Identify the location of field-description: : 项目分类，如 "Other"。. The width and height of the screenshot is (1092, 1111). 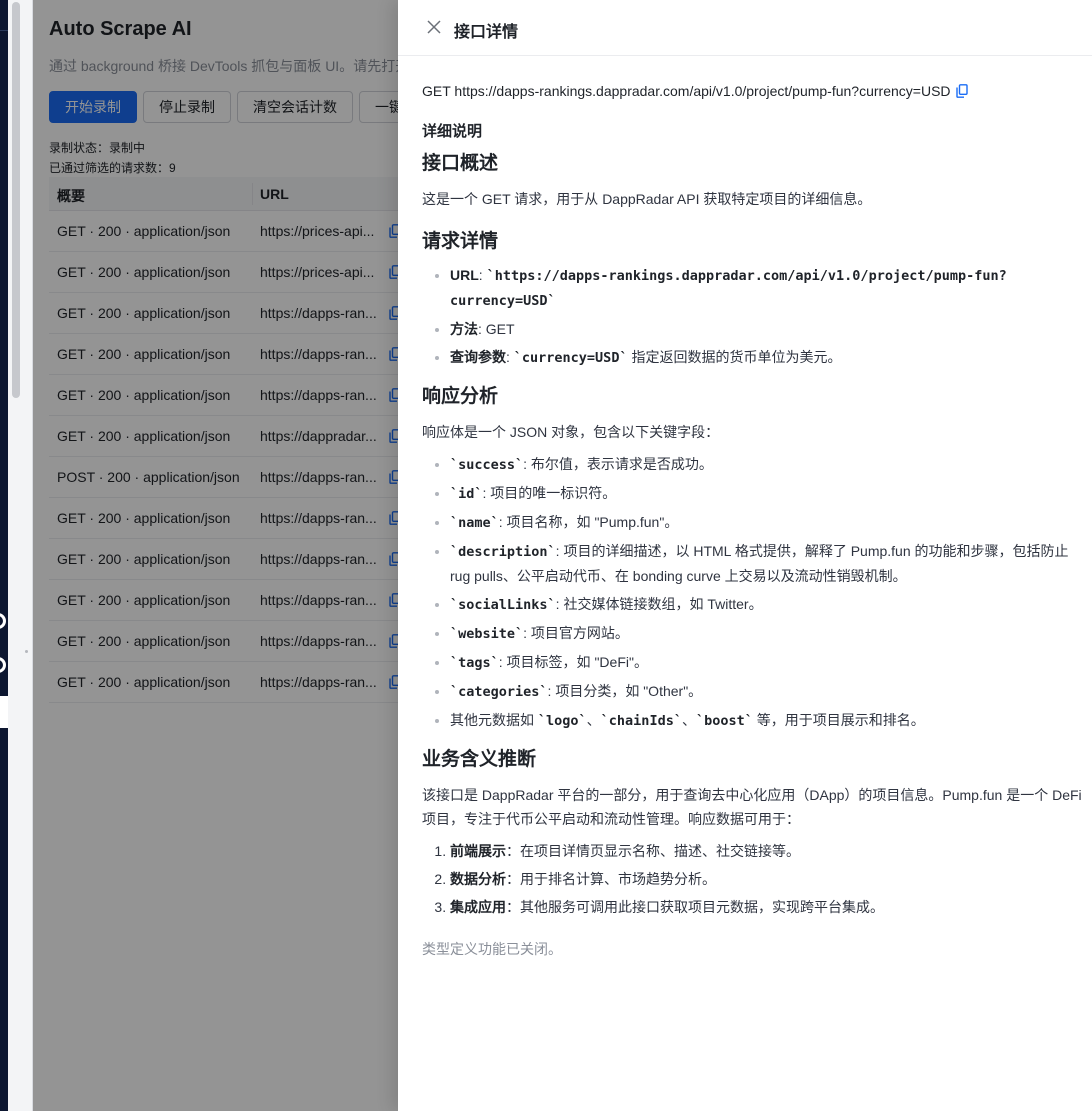
(625, 691).